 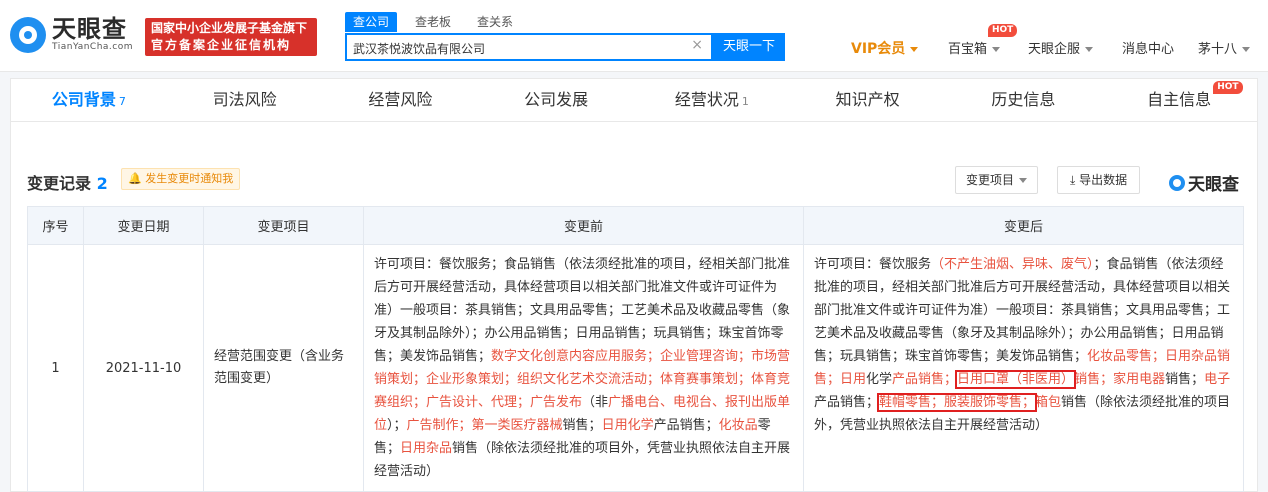 What do you see at coordinates (401, 100) in the screenshot?
I see `tab-business-risk: 经营风险` at bounding box center [401, 100].